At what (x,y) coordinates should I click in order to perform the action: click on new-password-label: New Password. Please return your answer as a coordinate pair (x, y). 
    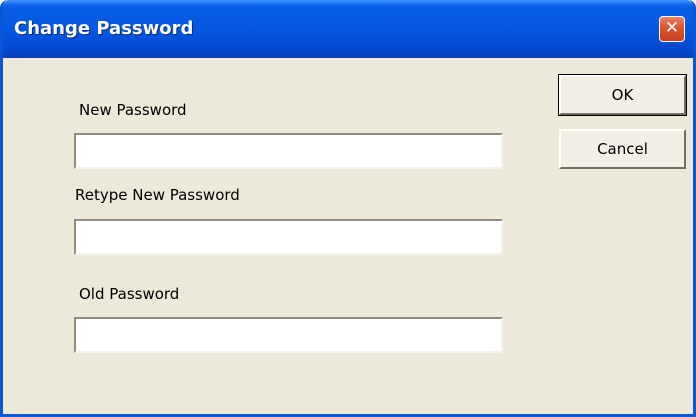
    Looking at the image, I should click on (133, 110).